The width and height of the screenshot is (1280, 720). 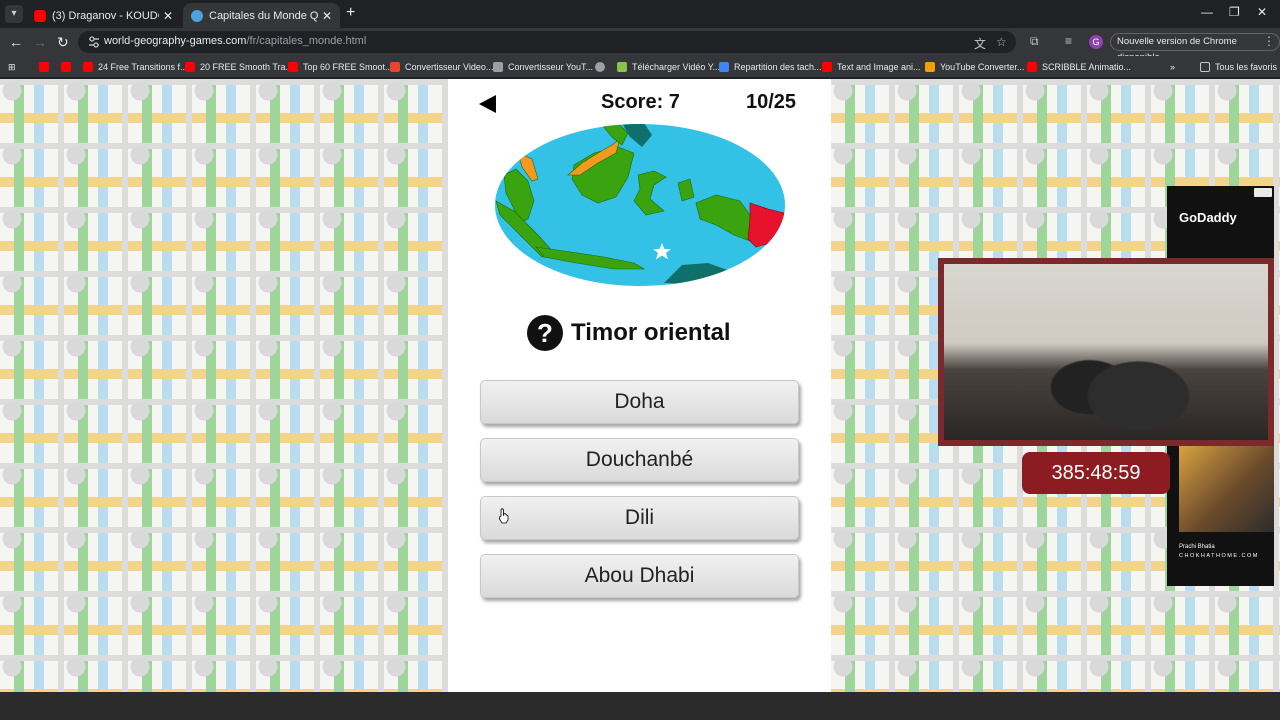 What do you see at coordinates (1195, 48) in the screenshot?
I see `chrome-update-chip: Nouvelle version de Chrome disponible` at bounding box center [1195, 48].